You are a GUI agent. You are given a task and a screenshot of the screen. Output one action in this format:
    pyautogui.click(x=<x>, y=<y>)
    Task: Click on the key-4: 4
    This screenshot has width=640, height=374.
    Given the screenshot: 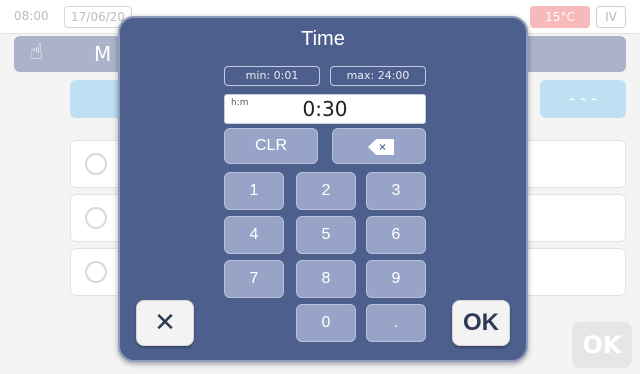 What is the action you would take?
    pyautogui.click(x=254, y=235)
    